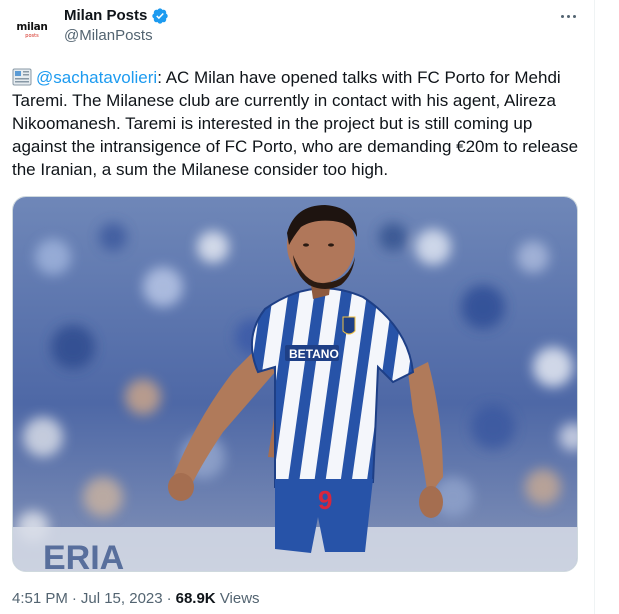 The width and height of the screenshot is (619, 614). I want to click on avatar-logo-subtext: posts, so click(32, 35).